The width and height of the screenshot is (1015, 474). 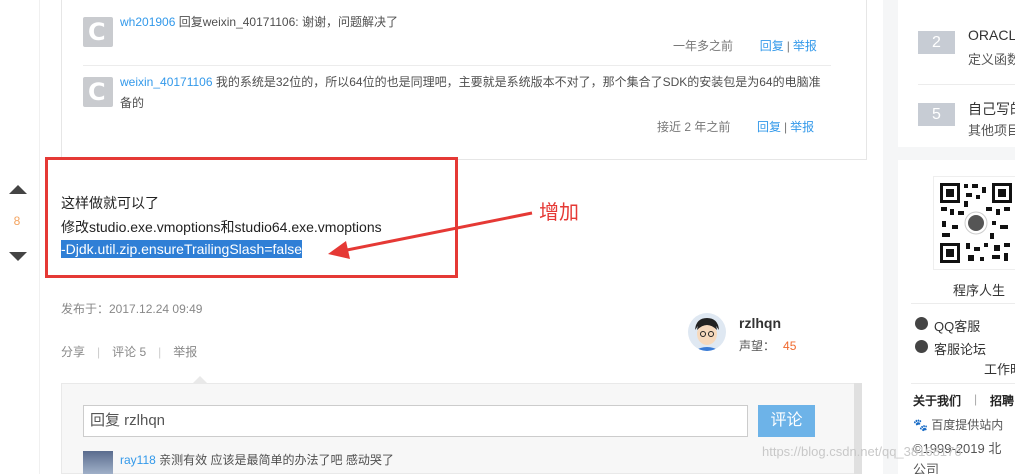 I want to click on comment-user: ray118, so click(x=138, y=460).